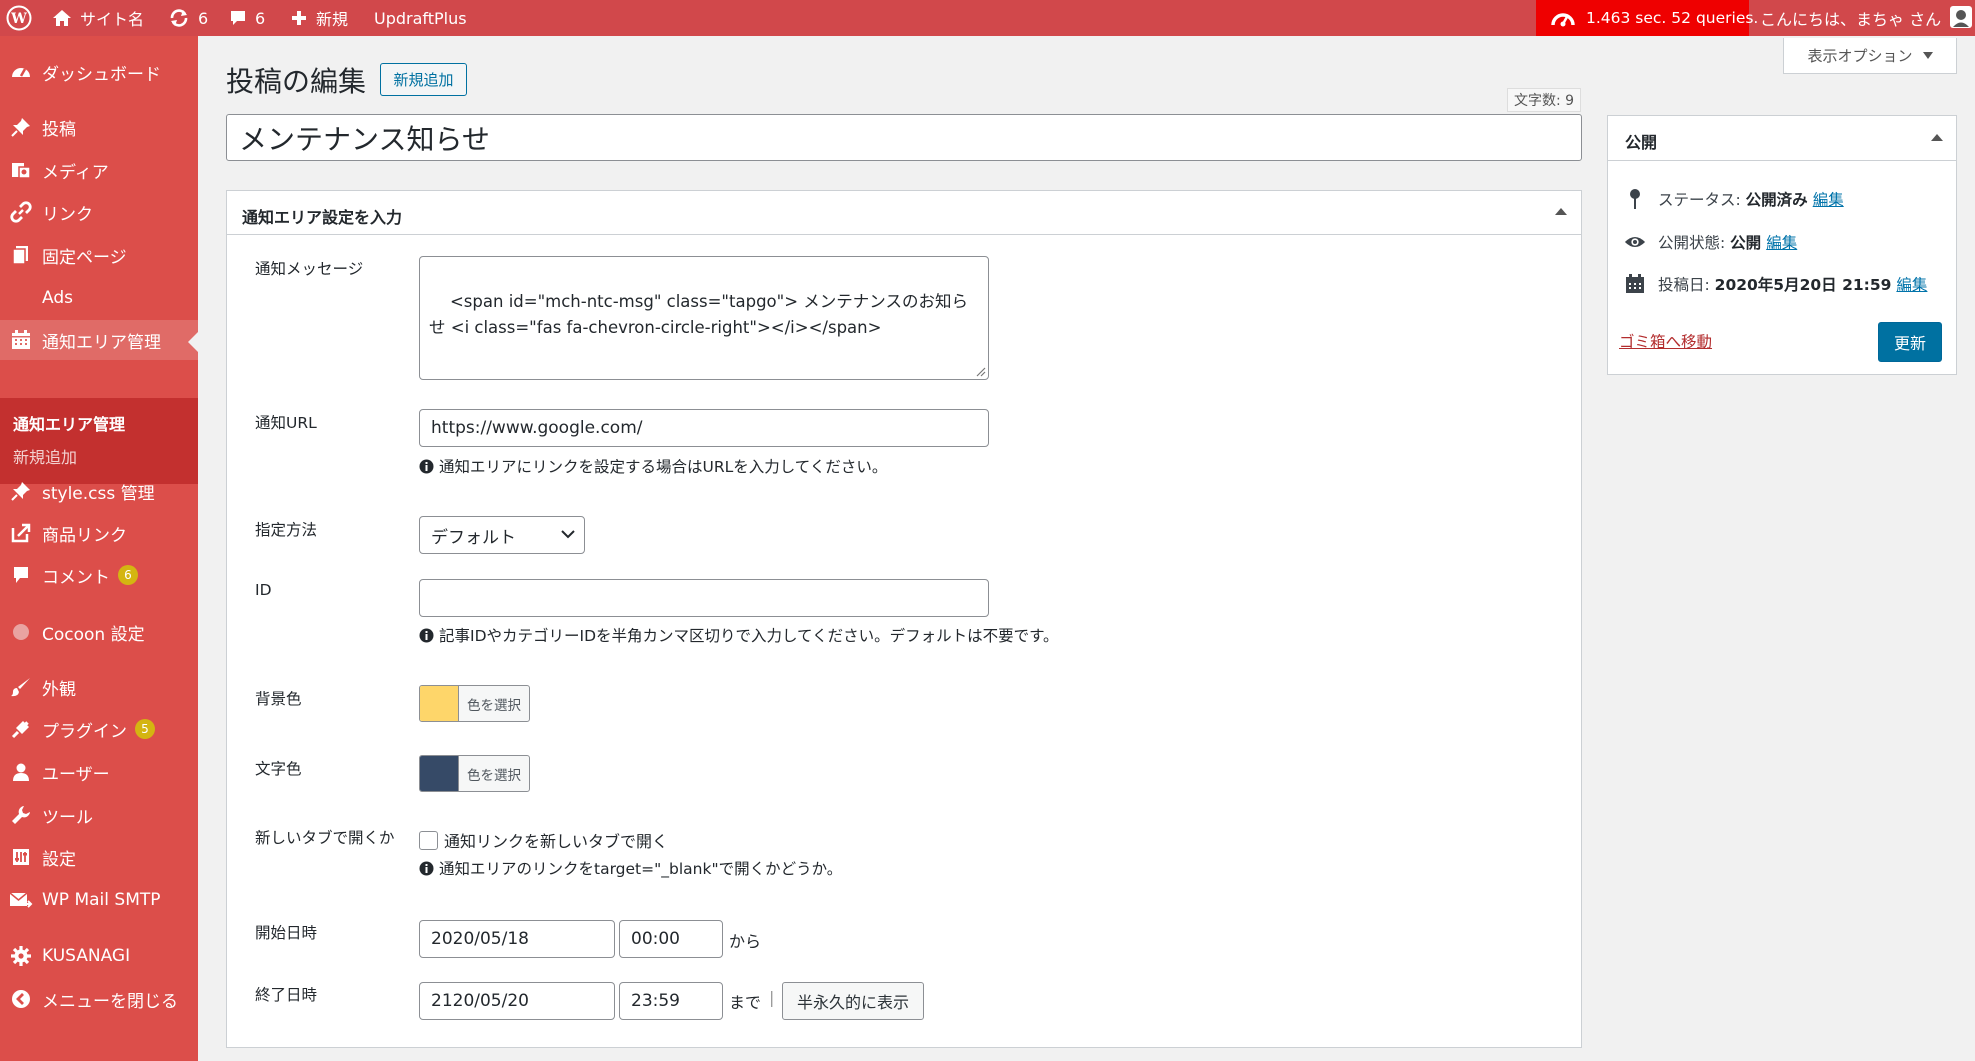  I want to click on id-input, so click(704, 598).